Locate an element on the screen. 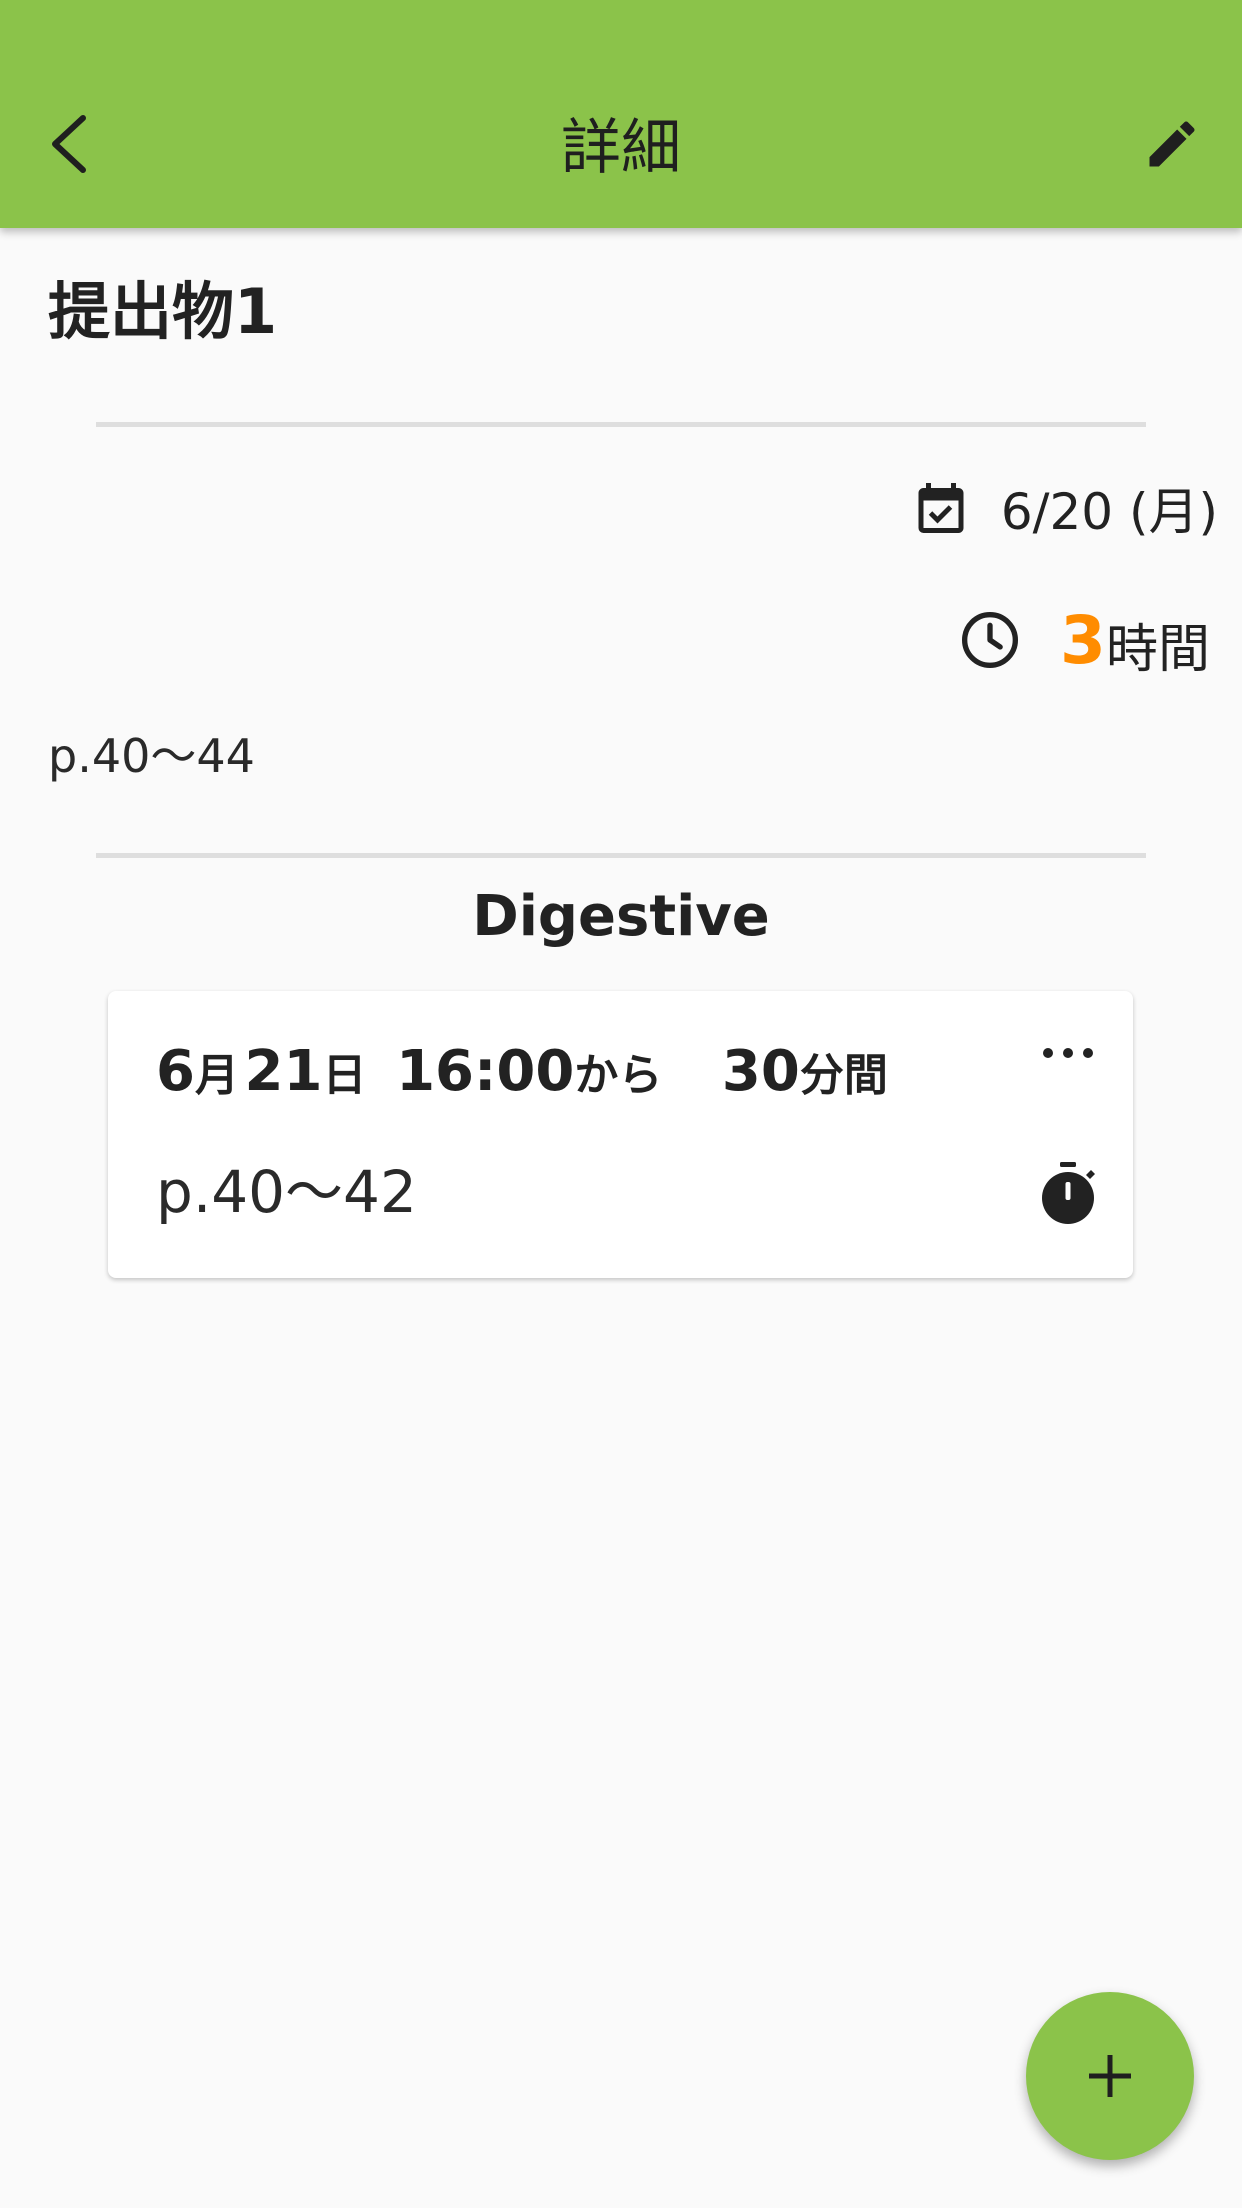 The image size is (1242, 2208). session-menu-button is located at coordinates (1068, 1053).